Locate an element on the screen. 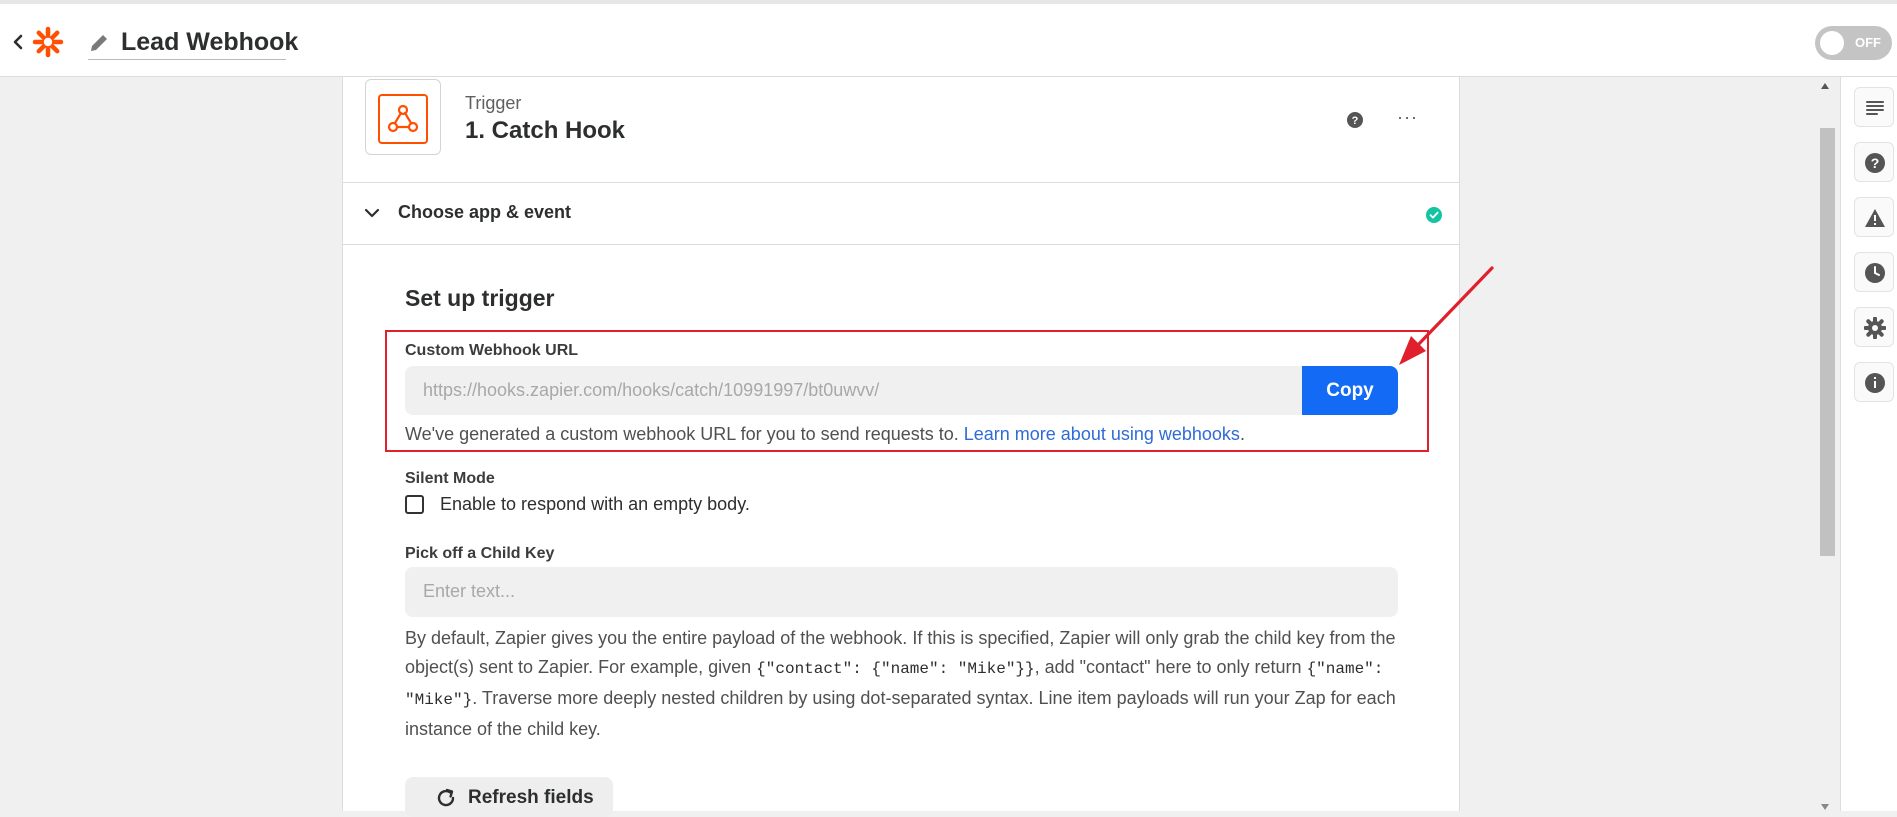 The height and width of the screenshot is (817, 1897). top-bar: Lead Webhook OFF is located at coordinates (948, 38).